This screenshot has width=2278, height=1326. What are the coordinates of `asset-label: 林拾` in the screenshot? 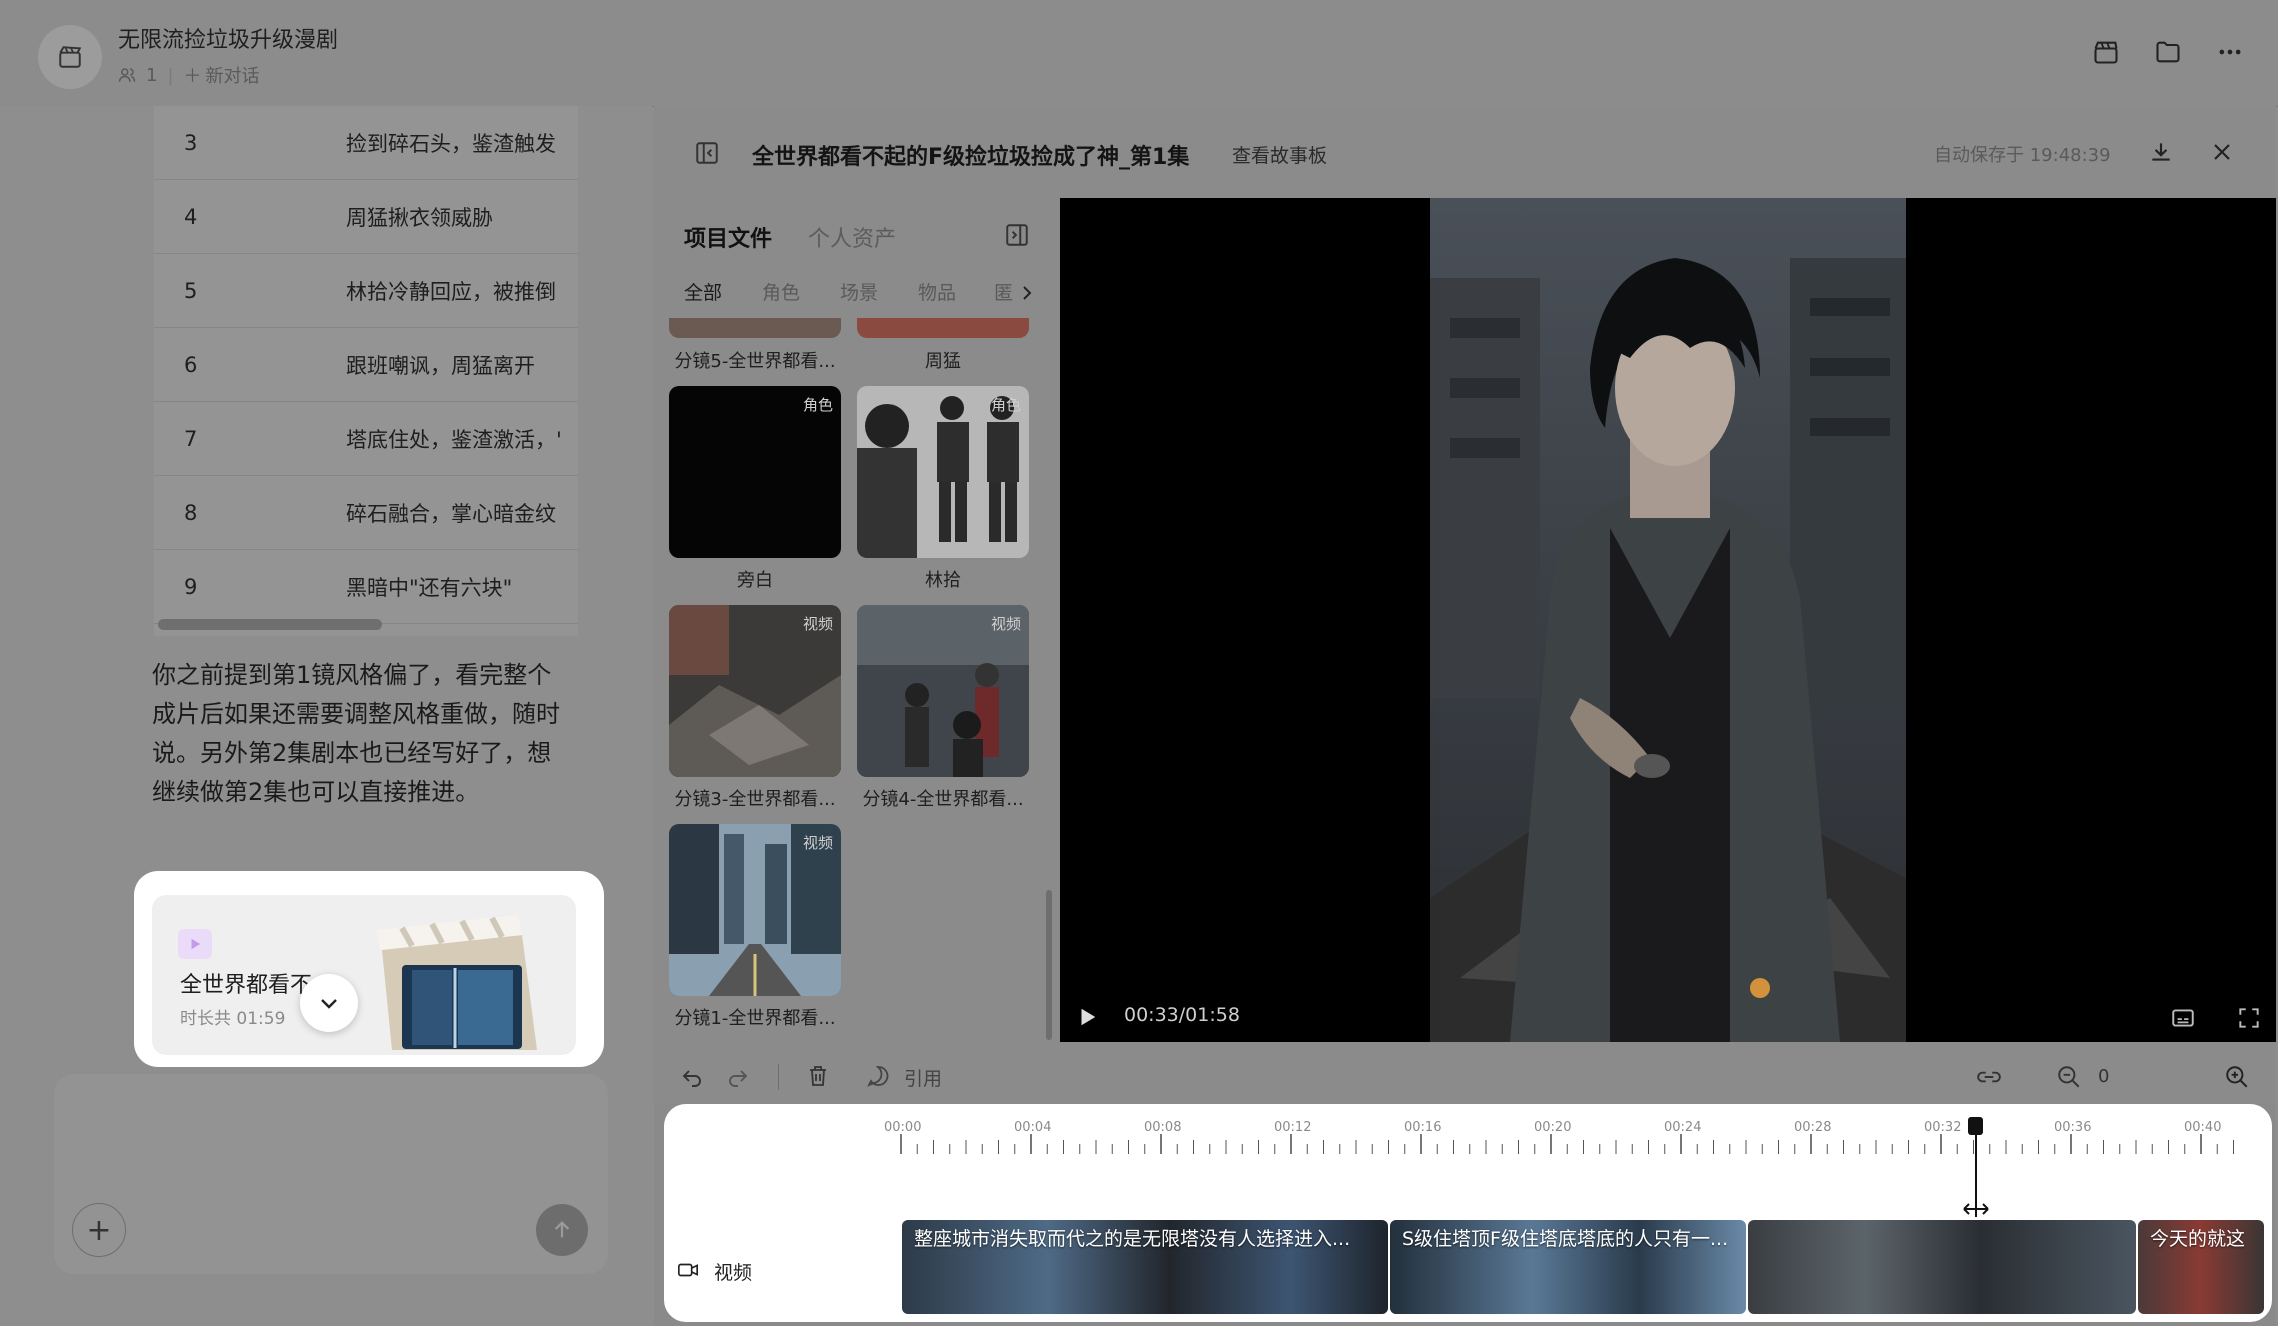 It's located at (943, 580).